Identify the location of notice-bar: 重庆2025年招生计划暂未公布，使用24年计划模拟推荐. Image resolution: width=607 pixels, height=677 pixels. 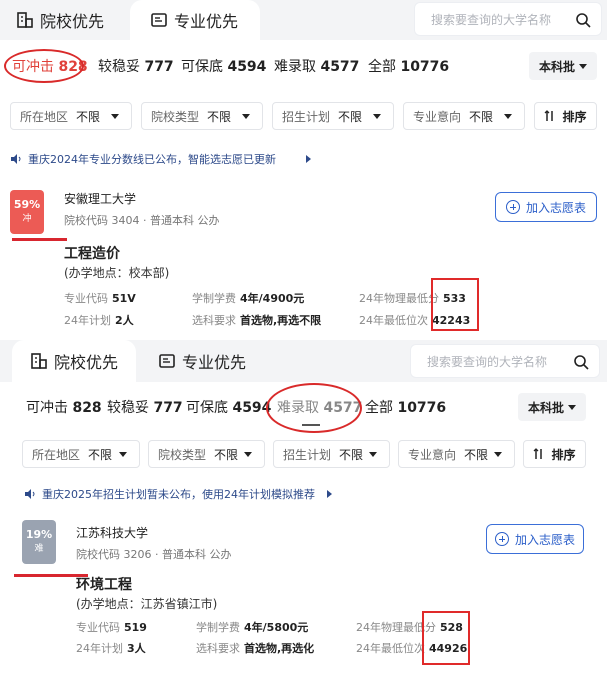
(178, 494).